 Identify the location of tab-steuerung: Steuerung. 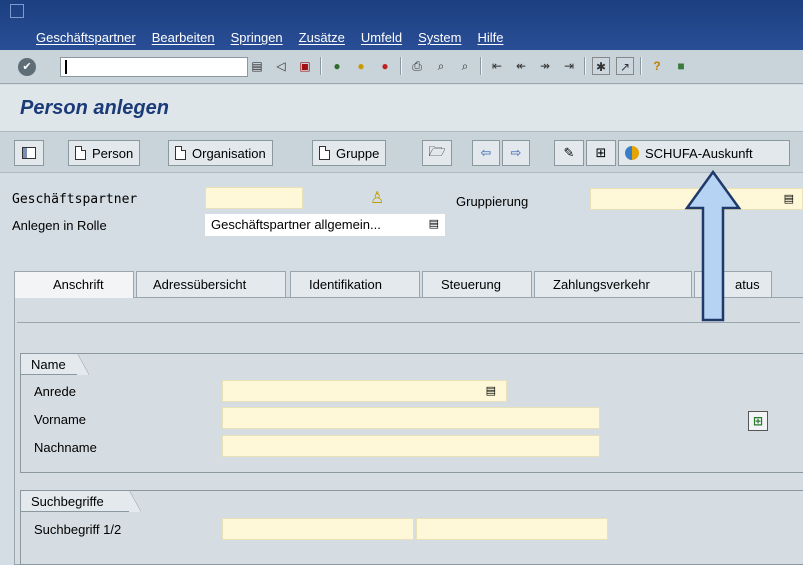
(477, 284).